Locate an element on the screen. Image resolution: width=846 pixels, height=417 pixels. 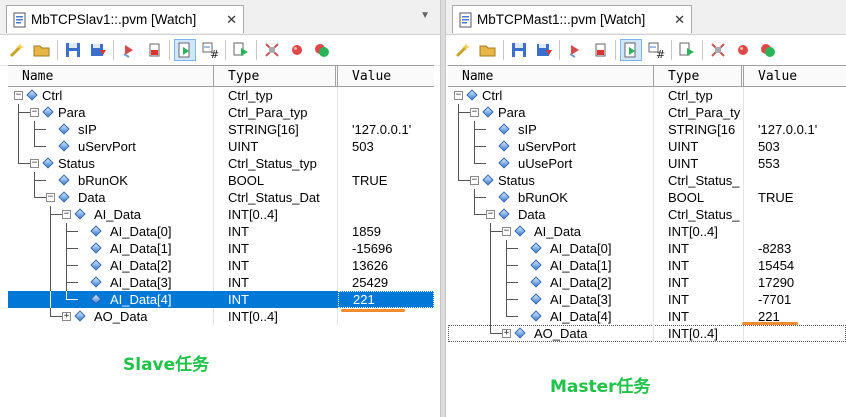
tree-row: − Para Ctrl_Para_typ is located at coordinates (221, 112).